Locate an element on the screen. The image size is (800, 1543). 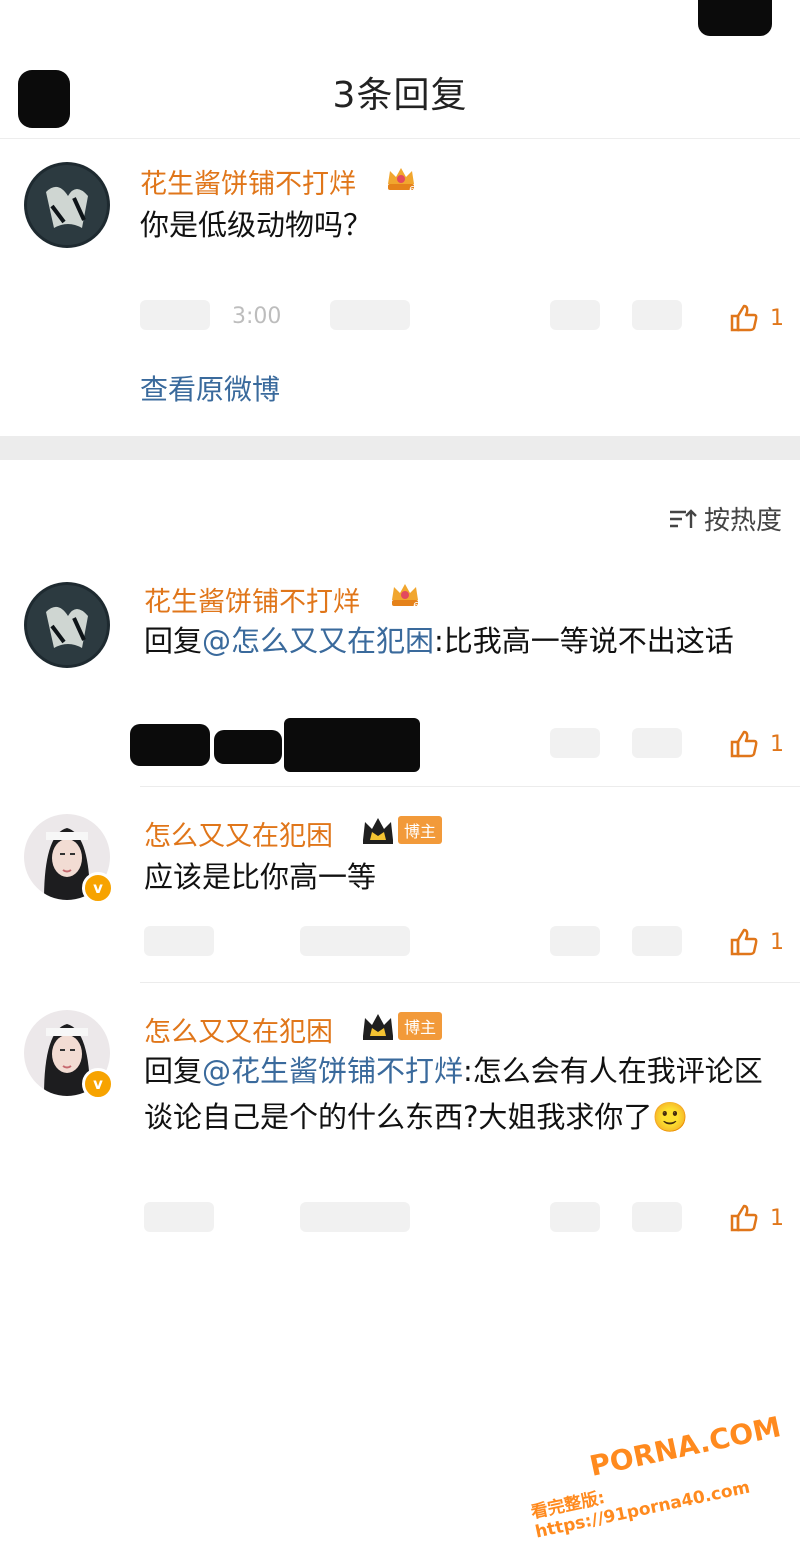
sort-label: 按热度 is located at coordinates (743, 521).